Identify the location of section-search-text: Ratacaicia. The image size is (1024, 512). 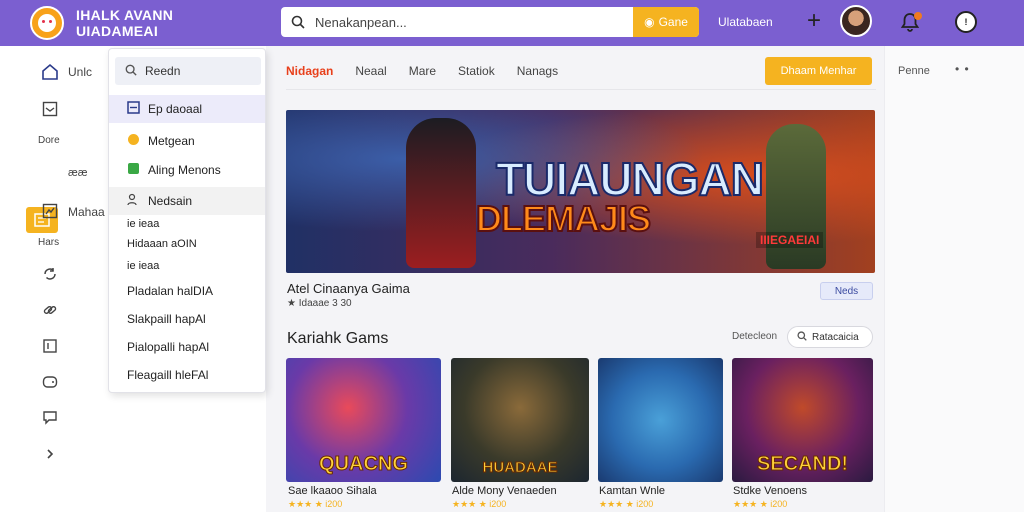
(835, 337).